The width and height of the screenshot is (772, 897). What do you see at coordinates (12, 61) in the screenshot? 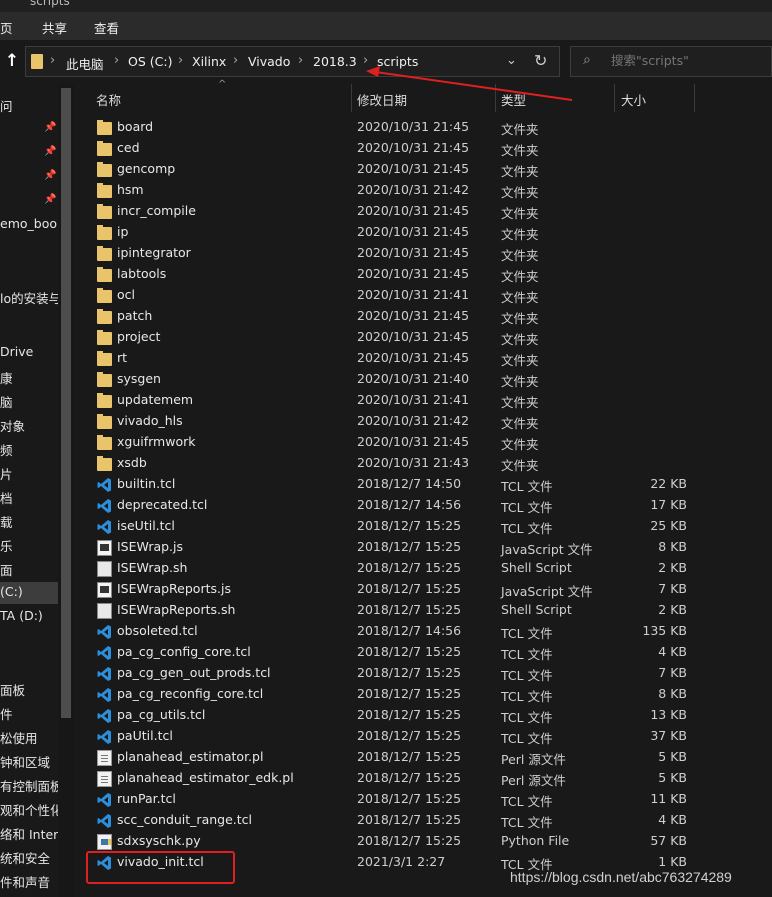
I see `up-arrow-icon: ↑` at bounding box center [12, 61].